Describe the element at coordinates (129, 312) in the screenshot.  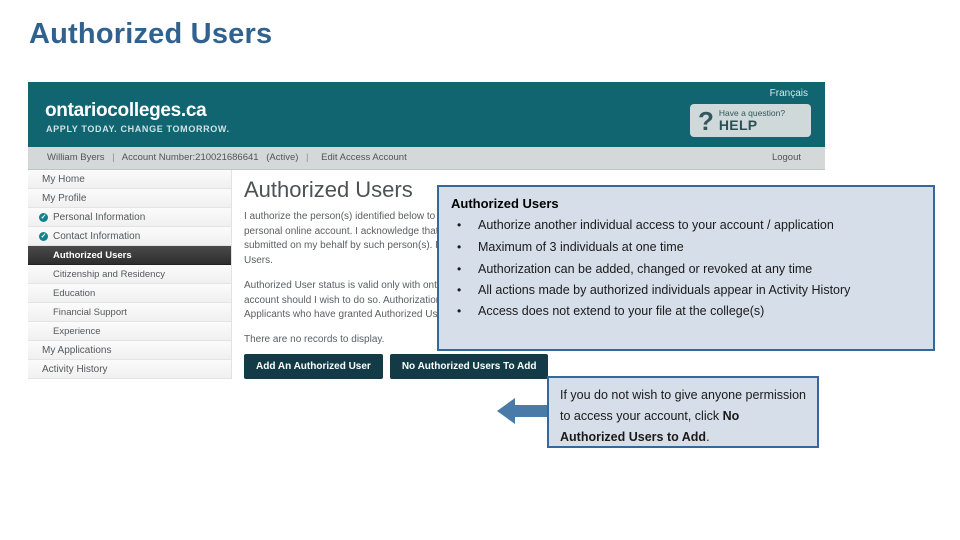
I see `sidebar-item-financial-support: Financial Support` at that location.